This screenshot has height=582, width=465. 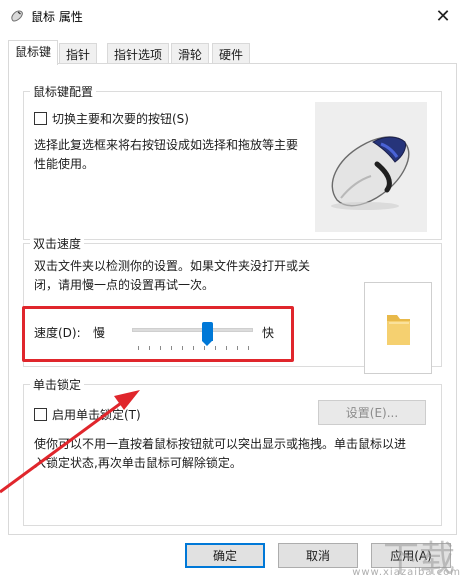 What do you see at coordinates (40, 118) in the screenshot?
I see `switch-buttons-checkbox` at bounding box center [40, 118].